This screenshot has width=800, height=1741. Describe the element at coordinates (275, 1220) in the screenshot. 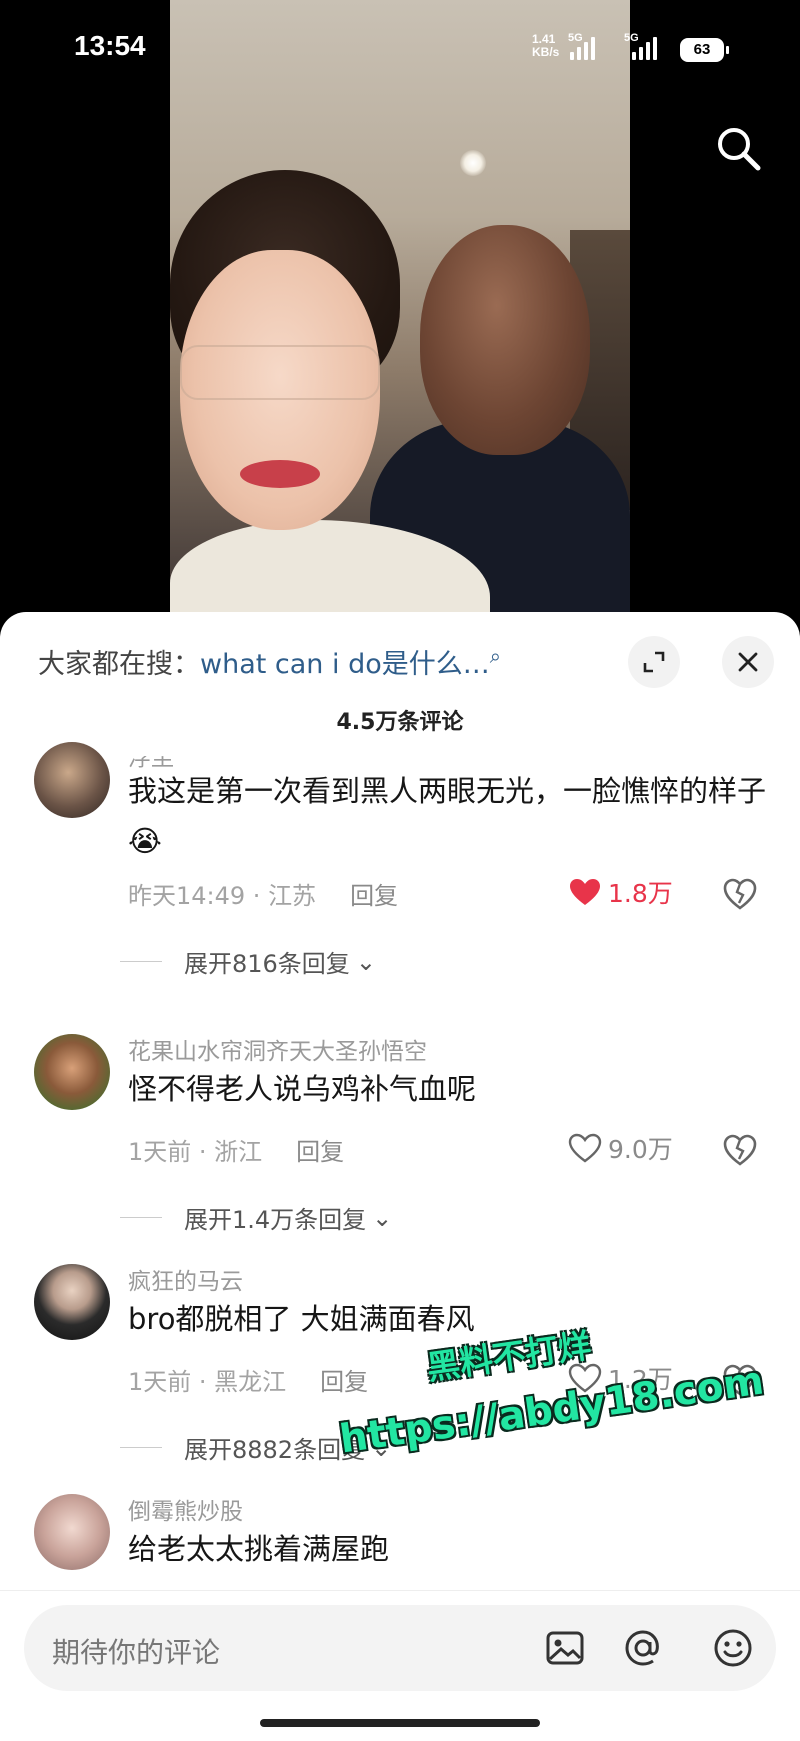

I see `expand-replies-label: 展开1.4万条回复` at that location.